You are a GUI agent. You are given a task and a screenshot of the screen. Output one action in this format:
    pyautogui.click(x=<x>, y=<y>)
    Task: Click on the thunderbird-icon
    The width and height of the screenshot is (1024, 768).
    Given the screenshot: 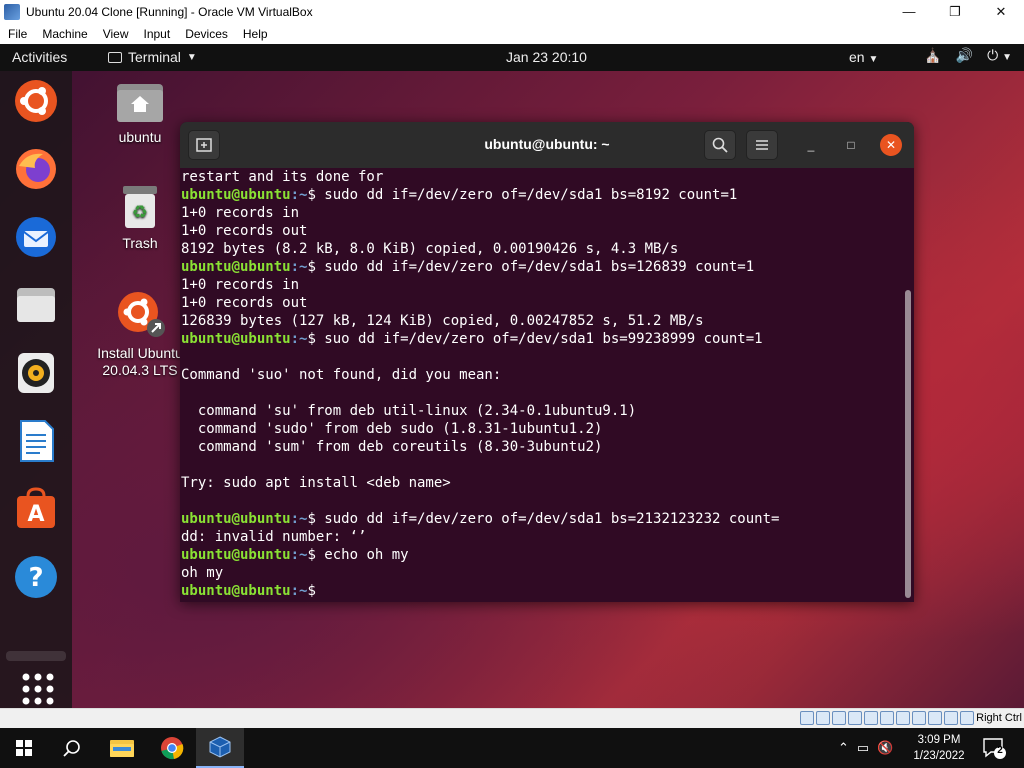 What is the action you would take?
    pyautogui.click(x=36, y=237)
    